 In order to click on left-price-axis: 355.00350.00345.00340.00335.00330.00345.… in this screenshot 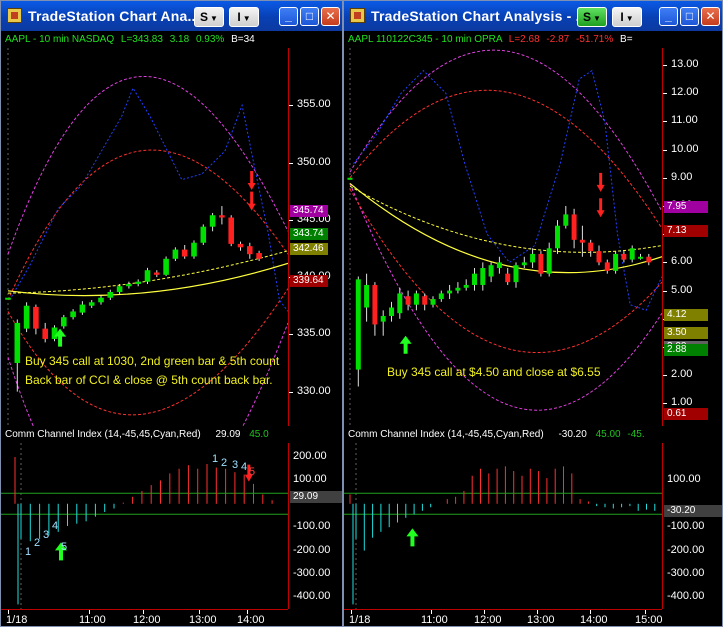, I will do `click(315, 237)`.